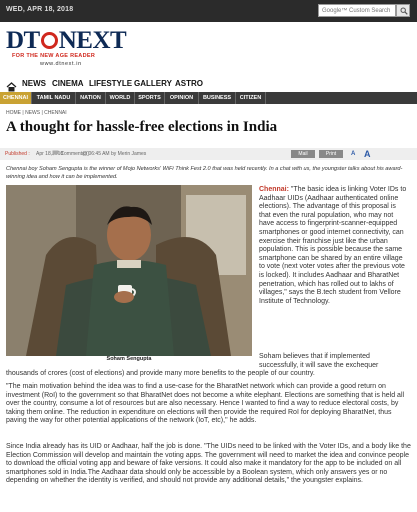 The height and width of the screenshot is (512, 417). Describe the element at coordinates (49, 40) in the screenshot. I see `logo-gear-icon` at that location.